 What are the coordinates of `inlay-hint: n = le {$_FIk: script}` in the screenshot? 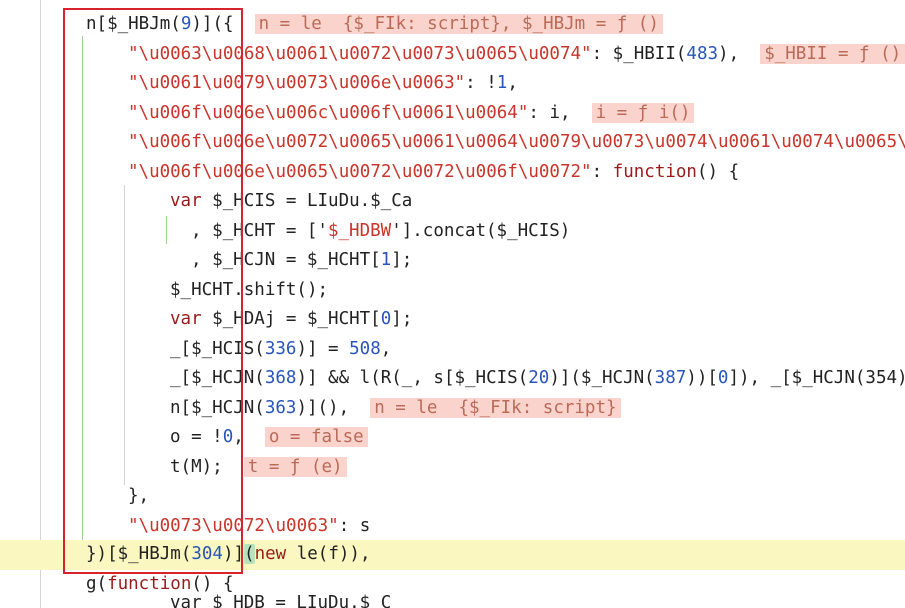 It's located at (495, 407).